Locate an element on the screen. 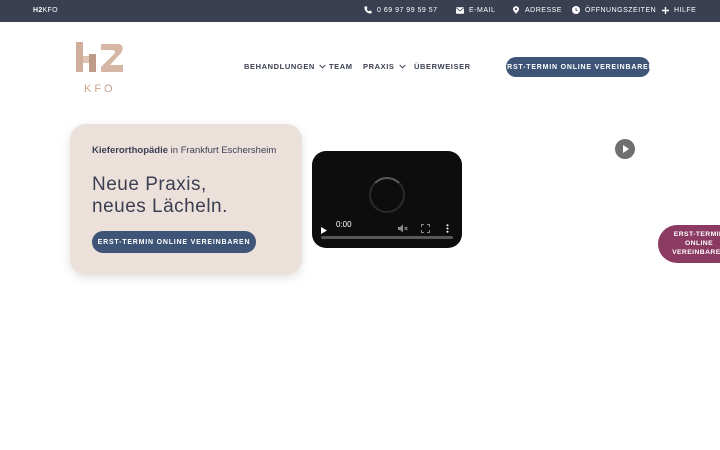  hero-subtitle-rest: in Frankfurt Eschersheim is located at coordinates (222, 150).